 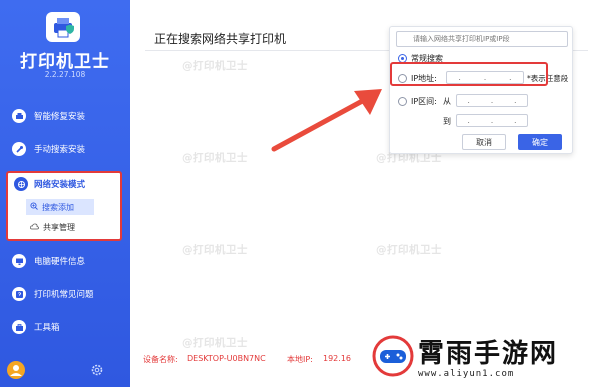 I want to click on nav-label: 智能修复安装, so click(x=60, y=117).